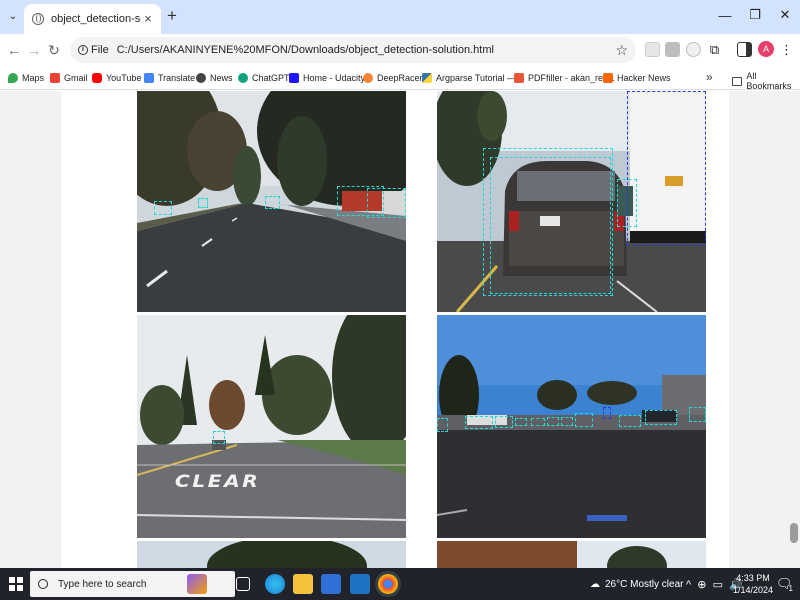 Image resolution: width=800 pixels, height=600 pixels. What do you see at coordinates (753, 590) in the screenshot?
I see `clock-date: 1/14/2024` at bounding box center [753, 590].